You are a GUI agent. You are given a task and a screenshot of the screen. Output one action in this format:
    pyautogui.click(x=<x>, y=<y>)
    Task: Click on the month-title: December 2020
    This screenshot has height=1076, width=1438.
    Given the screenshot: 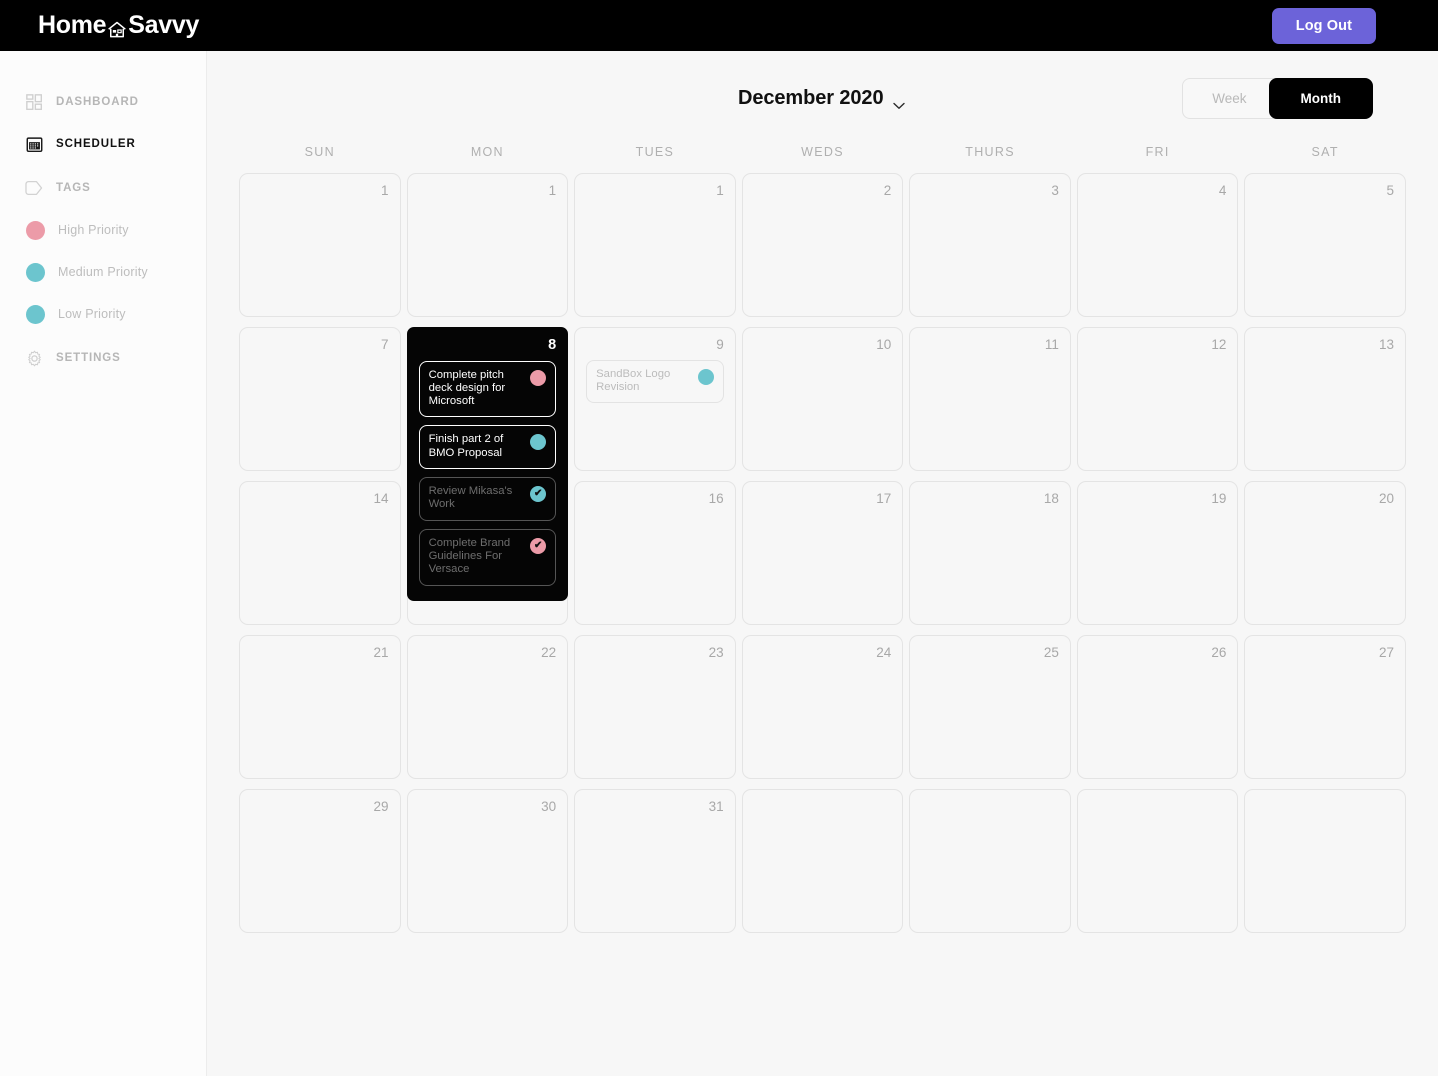 What is the action you would take?
    pyautogui.click(x=811, y=97)
    